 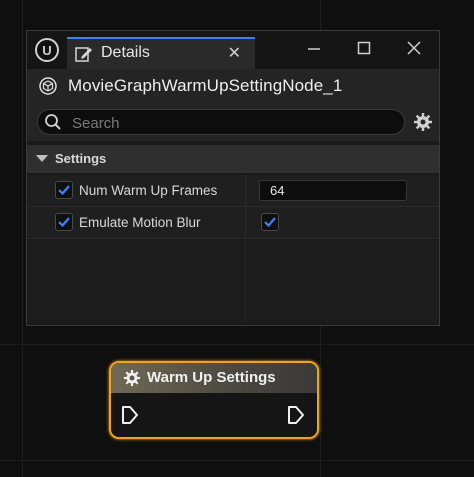 I want to click on close-button, so click(x=414, y=48).